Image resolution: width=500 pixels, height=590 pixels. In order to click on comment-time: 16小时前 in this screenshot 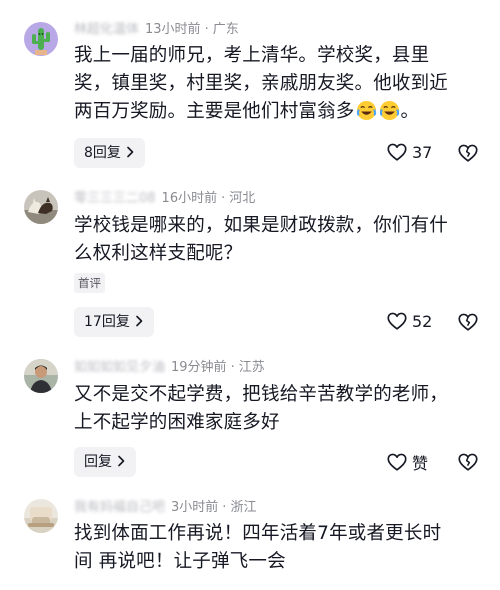, I will do `click(189, 198)`.